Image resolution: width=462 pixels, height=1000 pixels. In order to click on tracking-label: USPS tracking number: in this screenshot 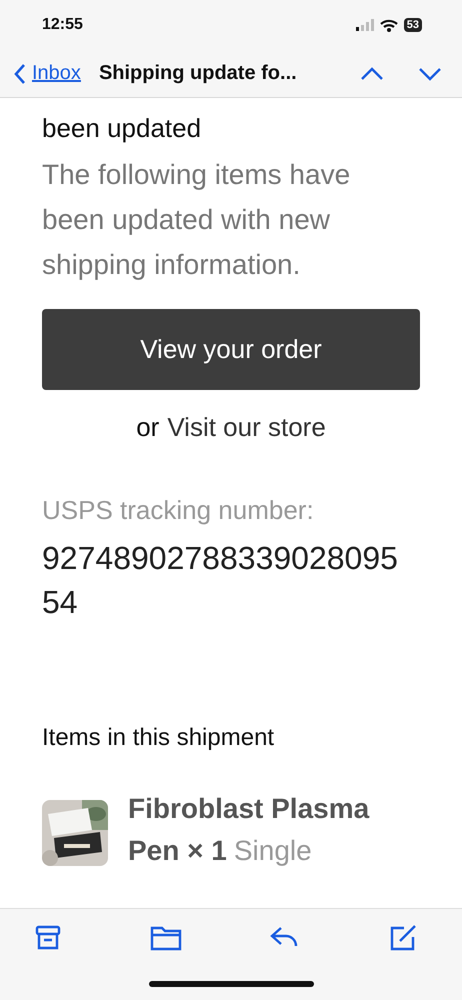, I will do `click(178, 510)`.